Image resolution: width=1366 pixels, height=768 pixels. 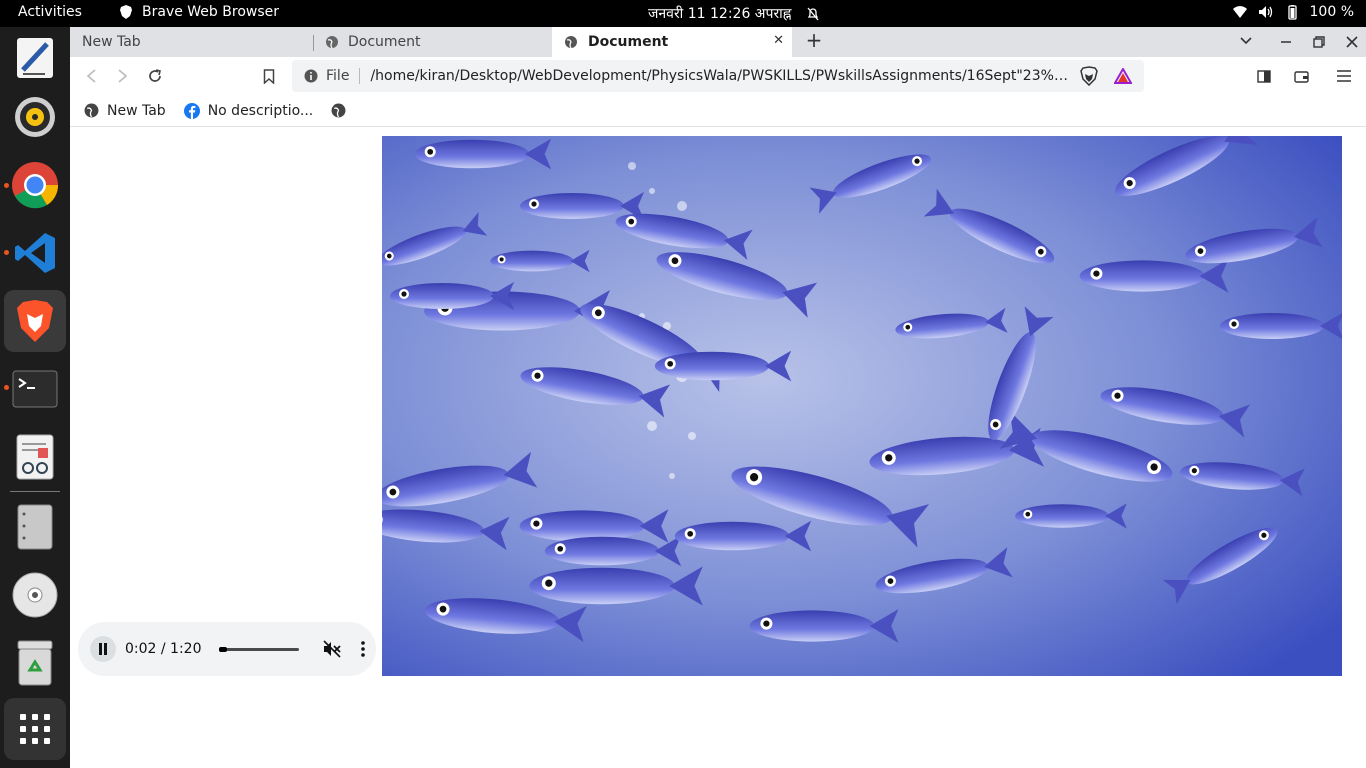 I want to click on forward-arrow-icon, so click(x=123, y=76).